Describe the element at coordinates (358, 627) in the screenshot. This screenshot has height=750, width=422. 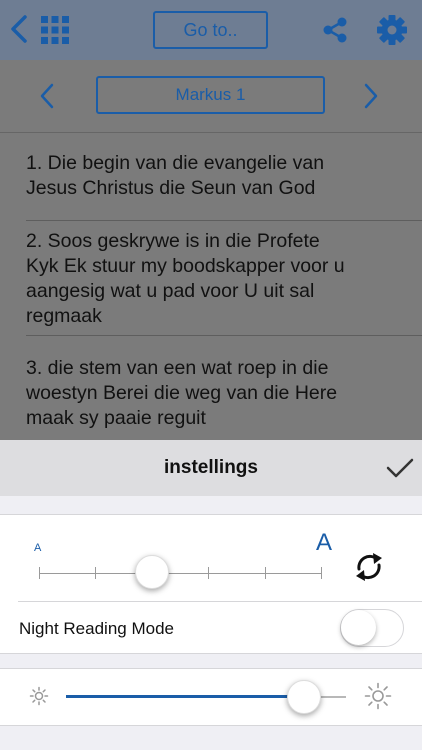
I see `night-mode-toggle-knob` at that location.